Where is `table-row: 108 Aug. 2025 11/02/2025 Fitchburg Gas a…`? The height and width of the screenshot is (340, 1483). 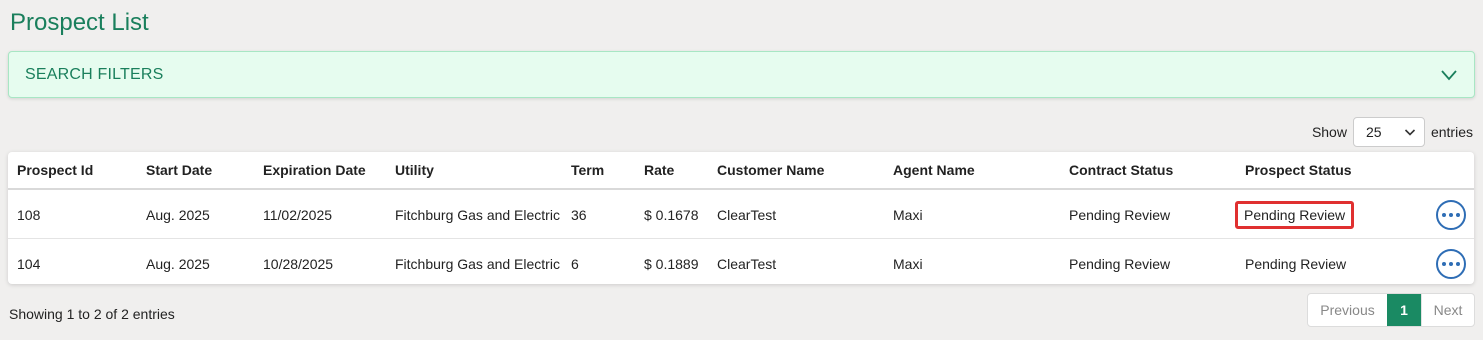 table-row: 108 Aug. 2025 11/02/2025 Fitchburg Gas a… is located at coordinates (741, 215).